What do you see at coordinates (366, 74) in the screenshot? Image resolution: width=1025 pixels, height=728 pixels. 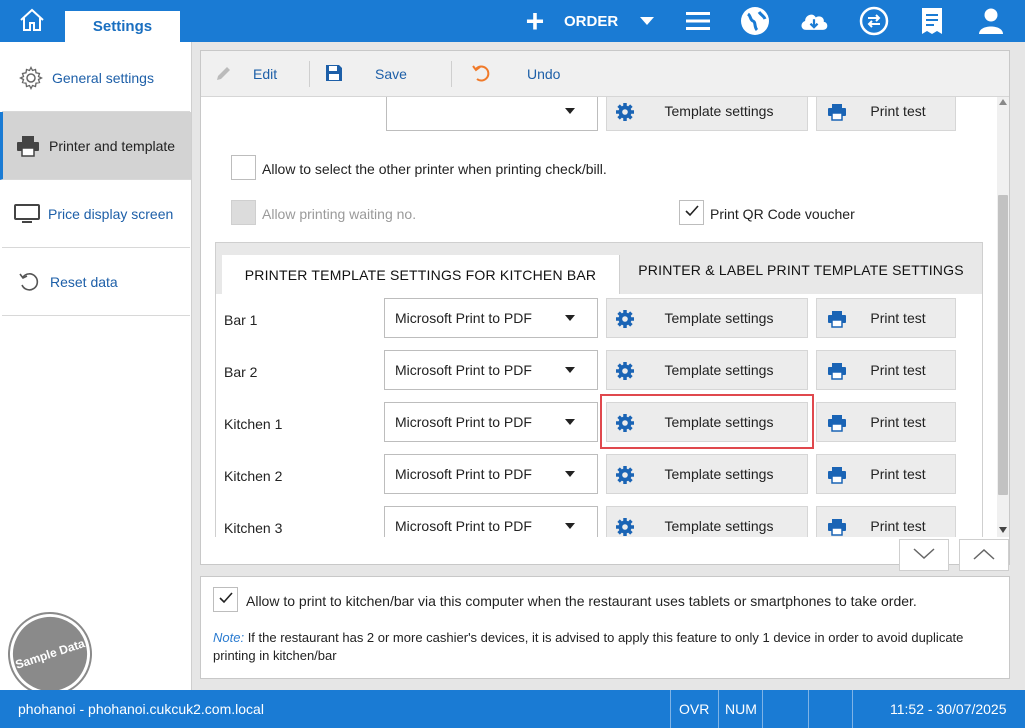 I see `save-button: Save` at bounding box center [366, 74].